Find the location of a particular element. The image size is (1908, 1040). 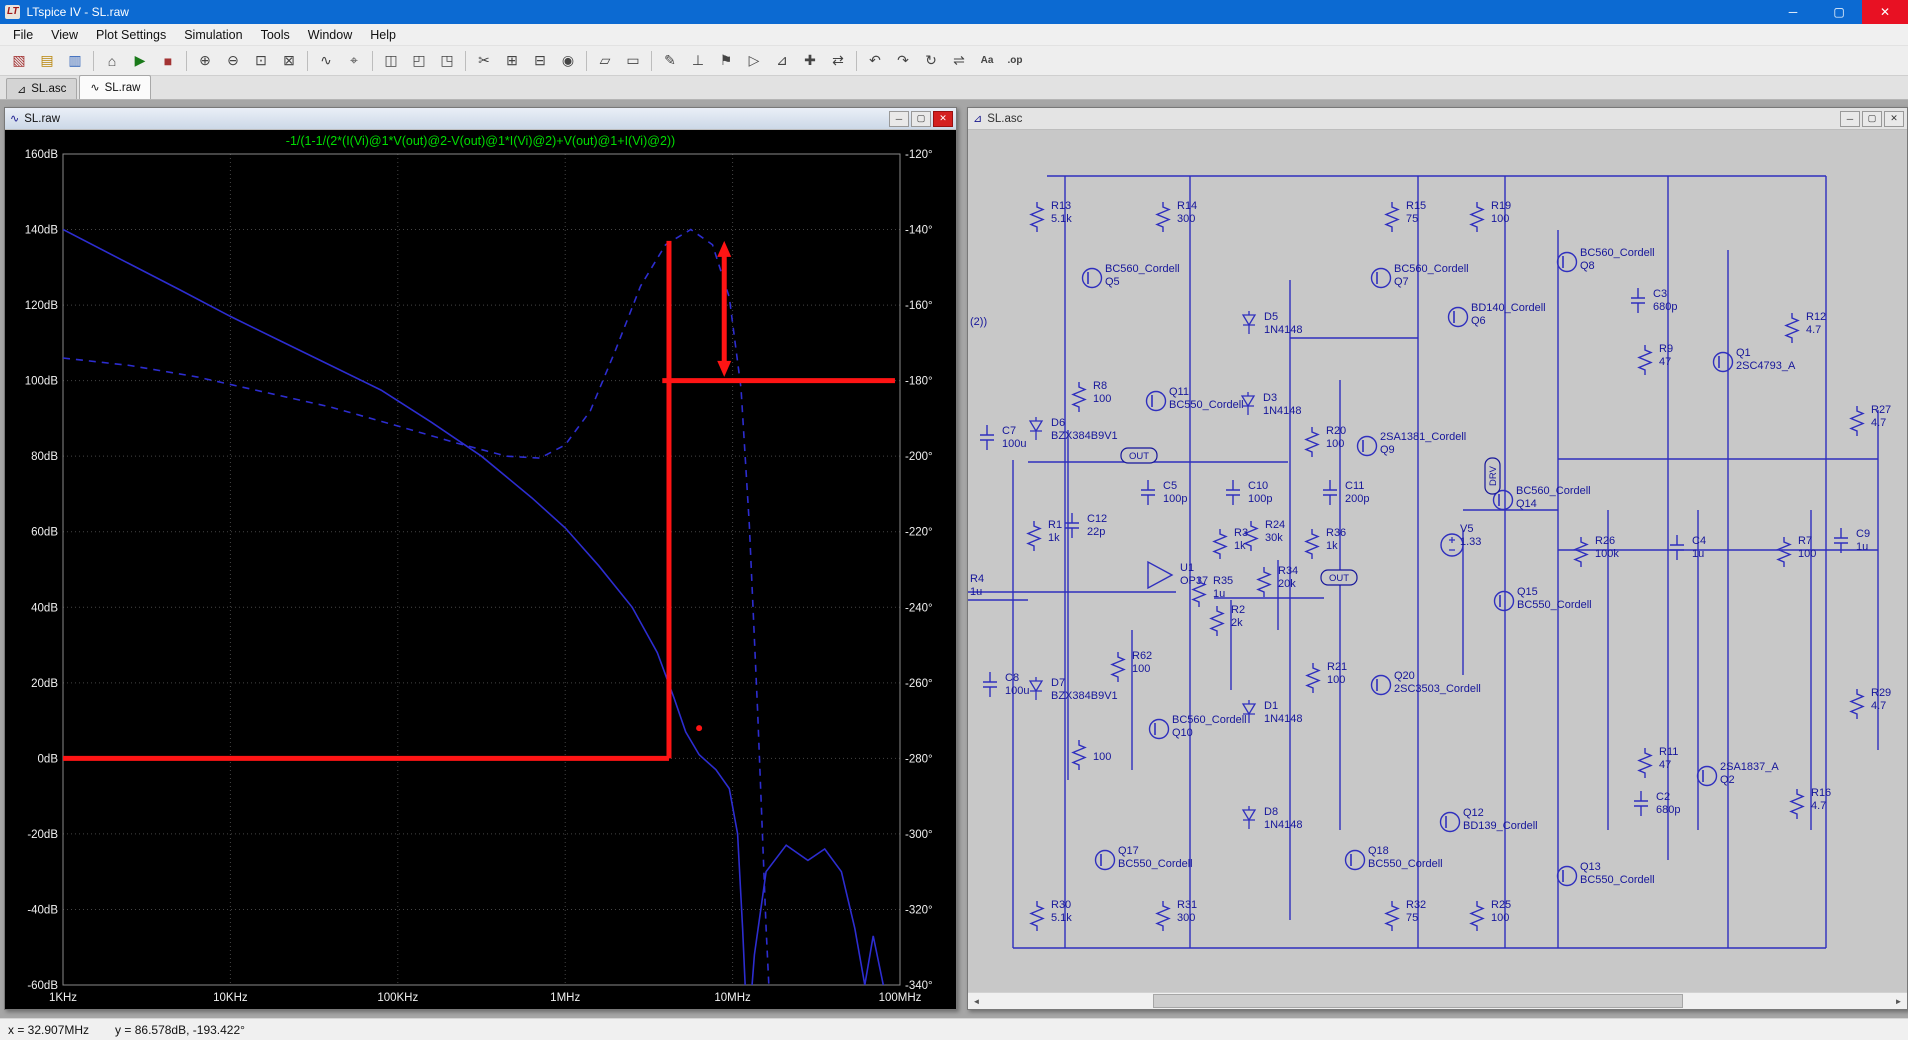

maximize-button: ▢ is located at coordinates (1839, 12).